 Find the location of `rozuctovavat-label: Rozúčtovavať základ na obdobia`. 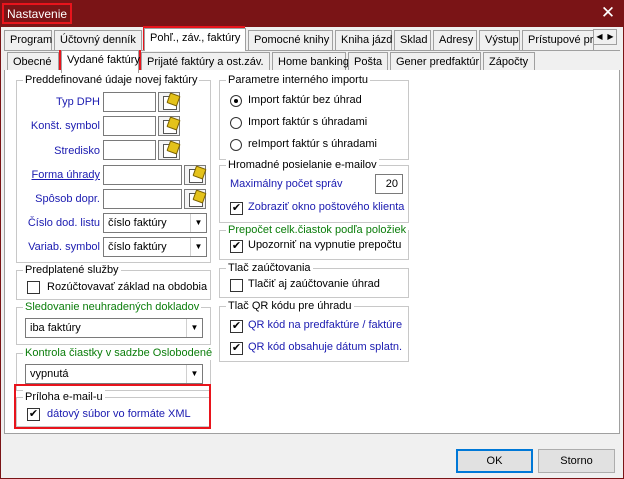

rozuctovavat-label: Rozúčtovavať základ na obdobia is located at coordinates (127, 287).